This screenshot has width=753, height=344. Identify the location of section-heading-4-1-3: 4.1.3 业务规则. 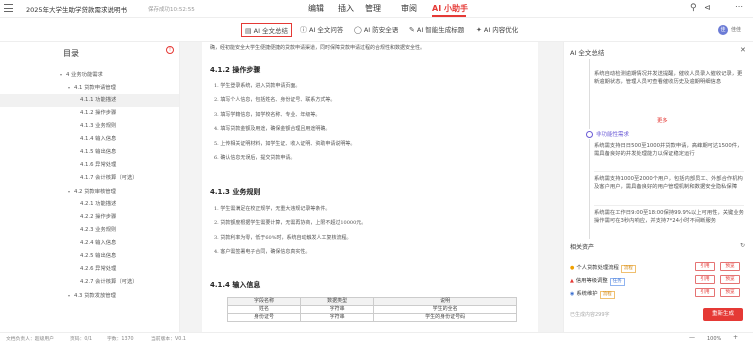
(235, 192).